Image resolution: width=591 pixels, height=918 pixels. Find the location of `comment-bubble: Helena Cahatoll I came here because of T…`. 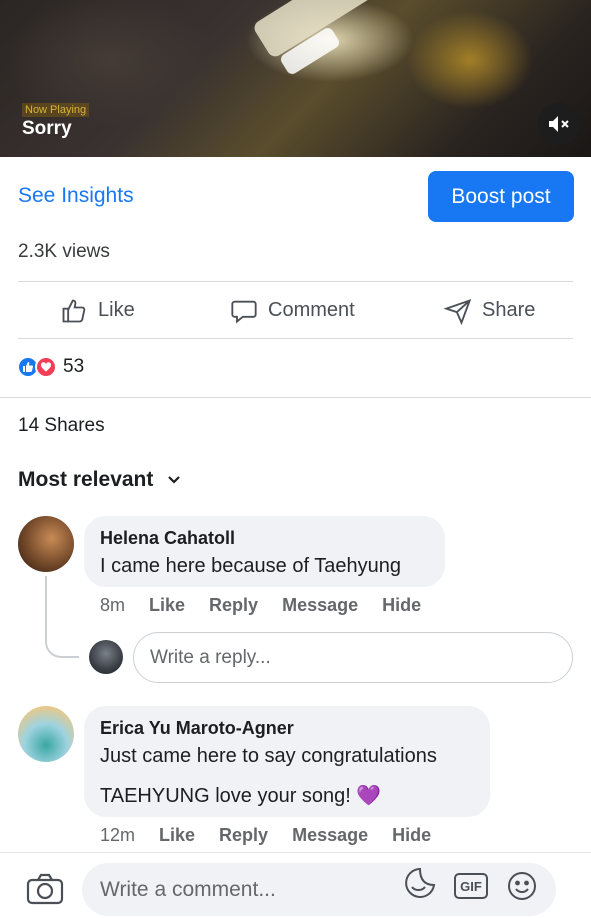

comment-bubble: Helena Cahatoll I came here because of T… is located at coordinates (264, 551).